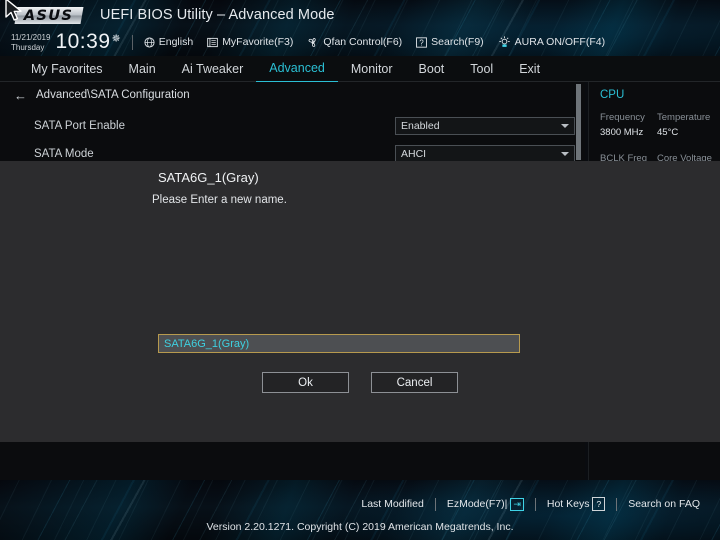 The height and width of the screenshot is (540, 720). I want to click on footer-last-modified: Last Modified, so click(392, 504).